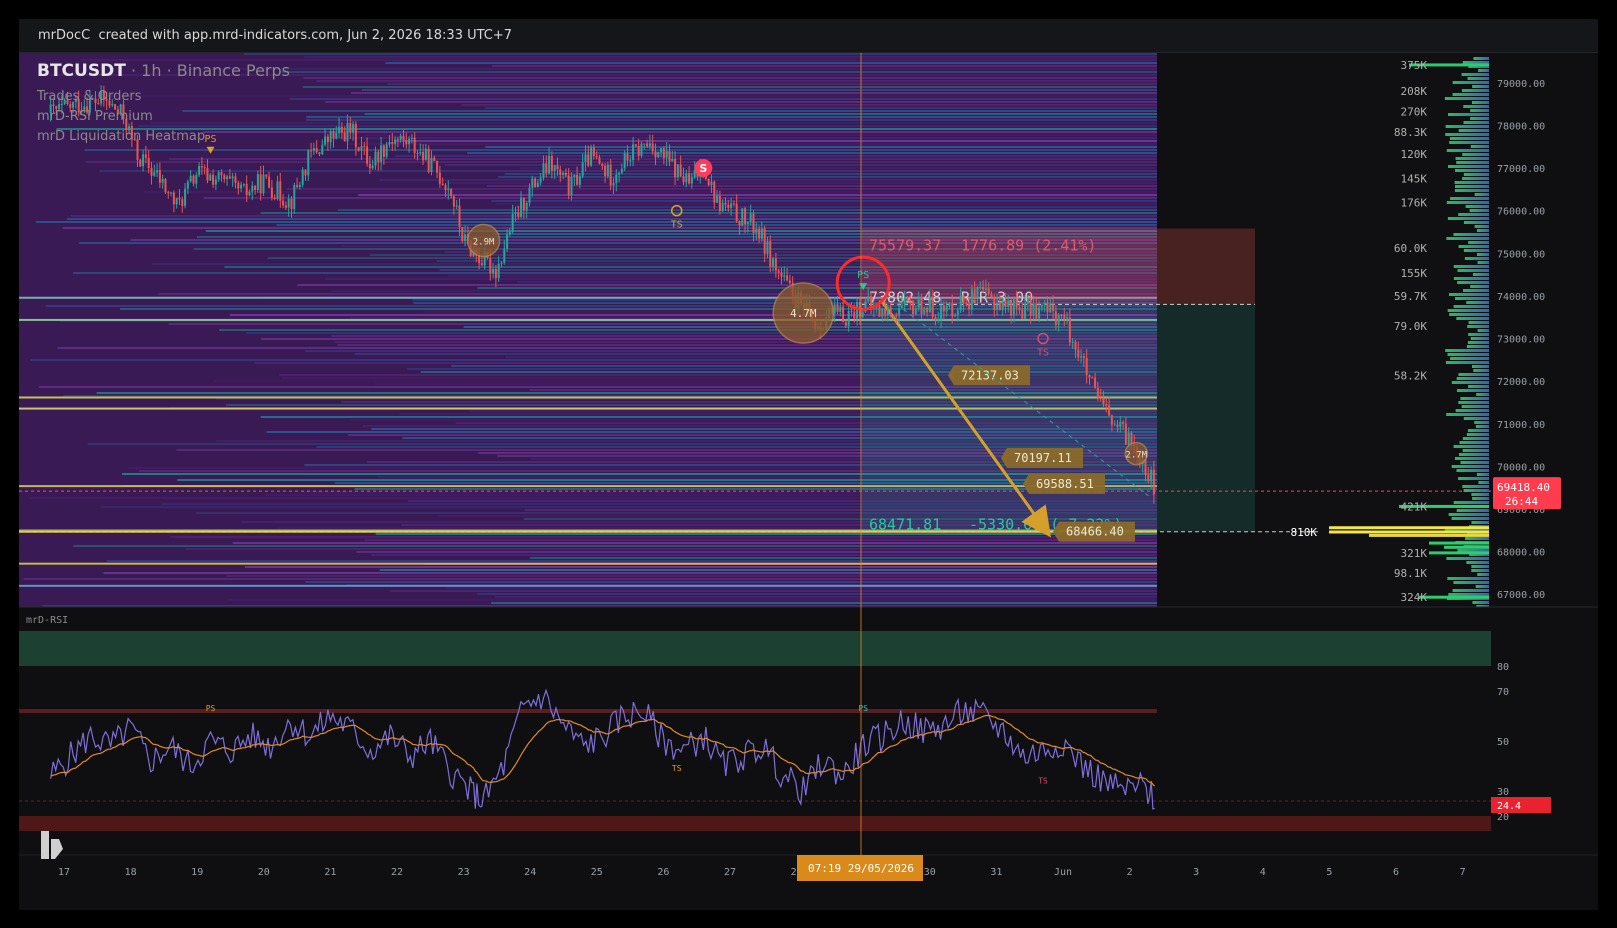  Describe the element at coordinates (47, 620) in the screenshot. I see `rsi-pane-title: mrD-RSI` at that location.